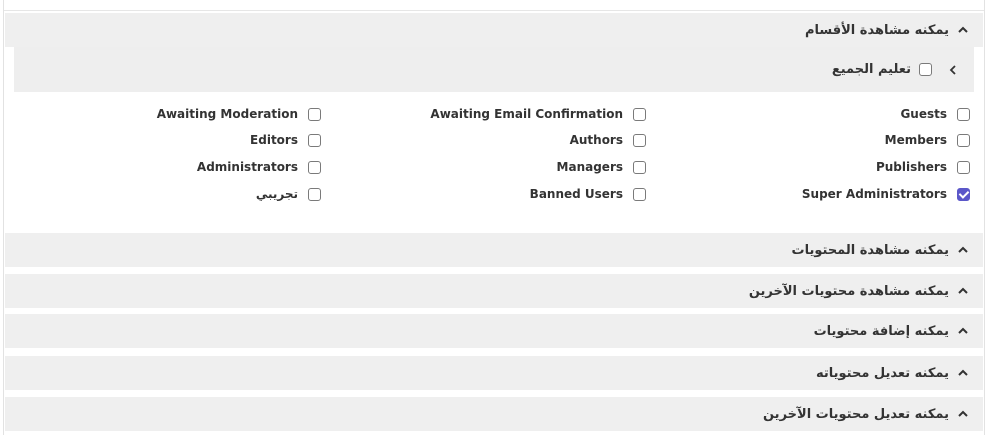 Image resolution: width=987 pixels, height=435 pixels. Describe the element at coordinates (925, 69) in the screenshot. I see `select-all-checkbox` at that location.